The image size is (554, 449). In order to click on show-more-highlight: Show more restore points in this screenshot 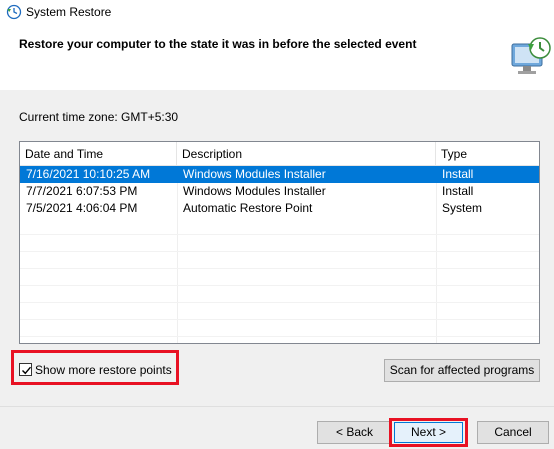, I will do `click(95, 367)`.